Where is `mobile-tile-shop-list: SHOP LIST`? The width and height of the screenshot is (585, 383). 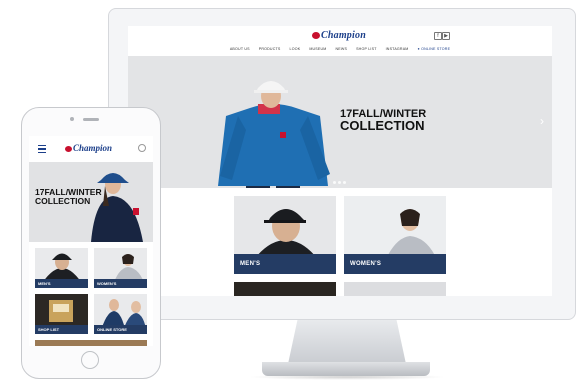
mobile-tile-shop-list: SHOP LIST is located at coordinates (61, 314).